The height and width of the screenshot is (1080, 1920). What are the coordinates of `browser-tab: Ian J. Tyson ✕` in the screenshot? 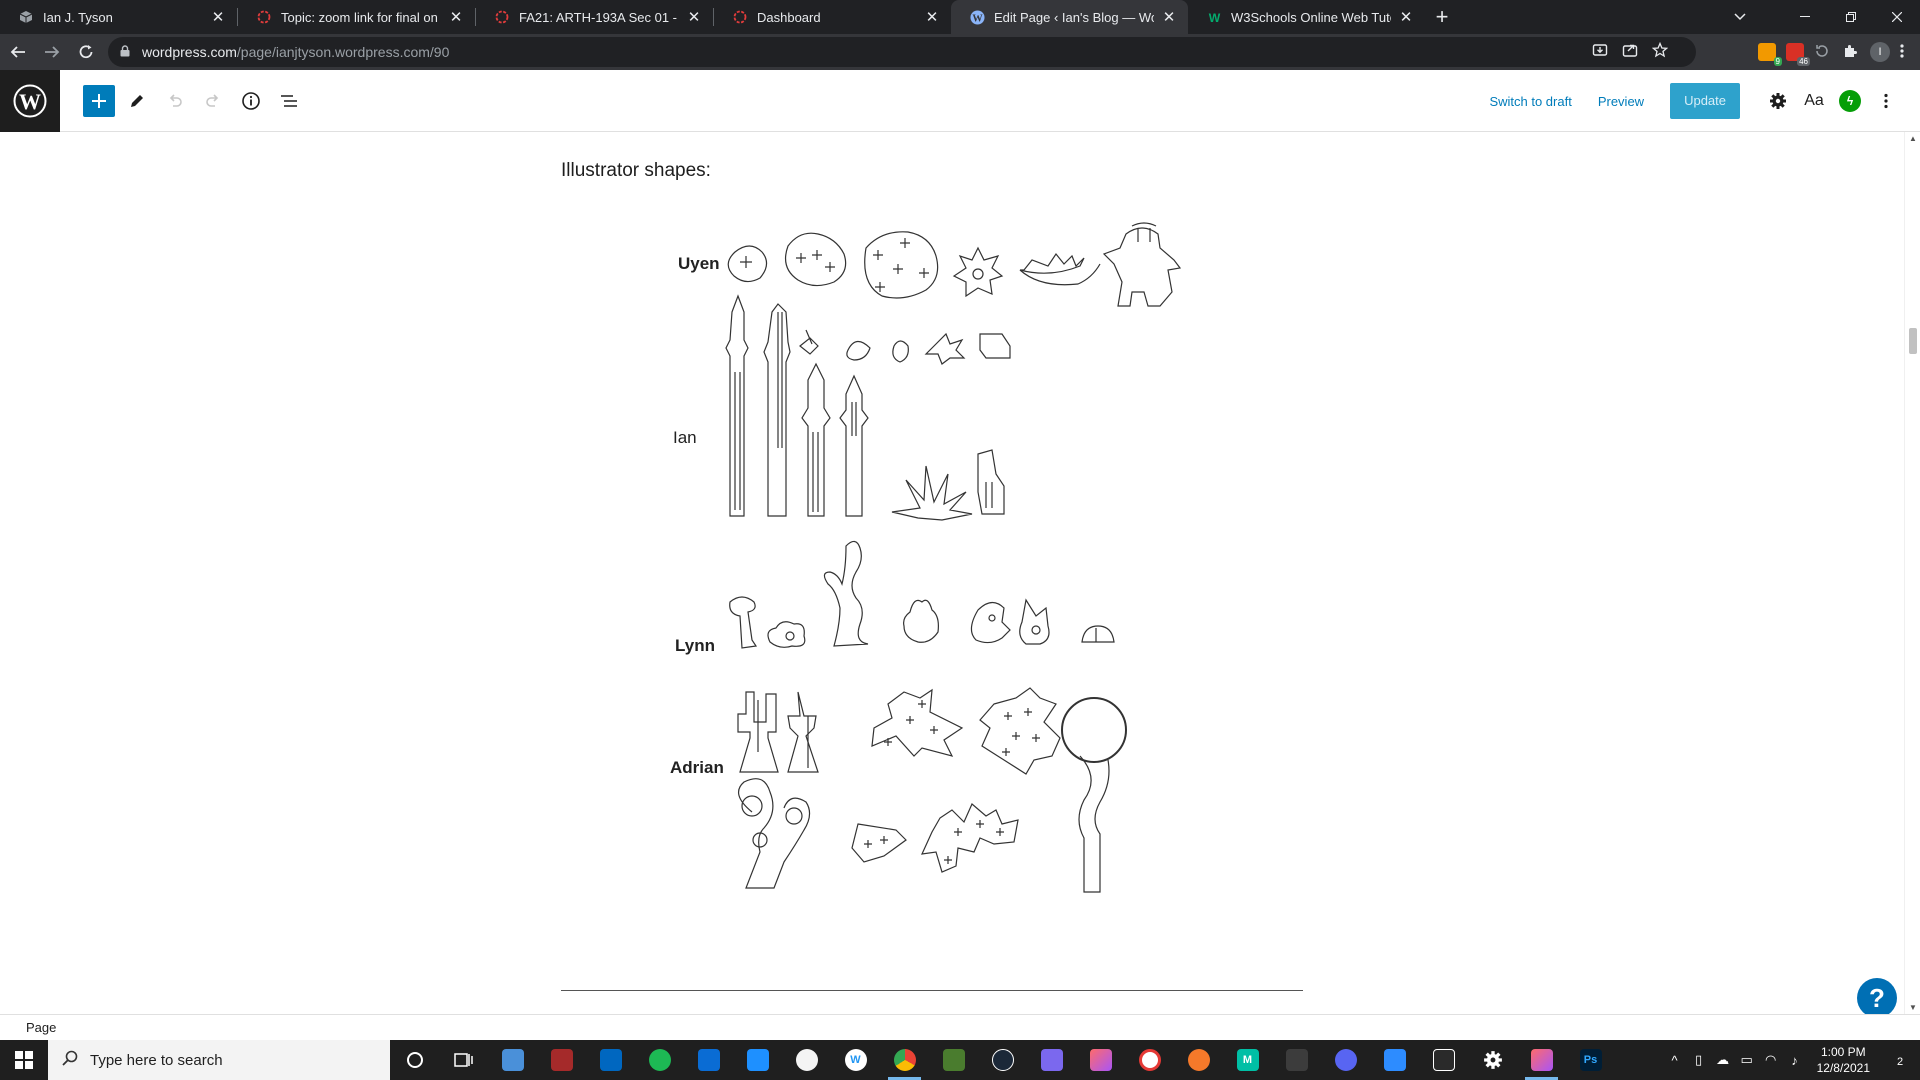 It's located at (118, 17).